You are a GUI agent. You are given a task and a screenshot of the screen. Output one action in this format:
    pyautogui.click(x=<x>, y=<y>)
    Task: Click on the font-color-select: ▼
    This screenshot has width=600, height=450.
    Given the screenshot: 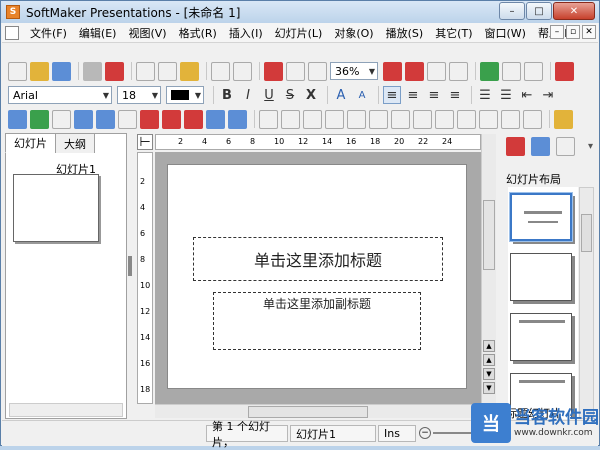 What is the action you would take?
    pyautogui.click(x=185, y=95)
    